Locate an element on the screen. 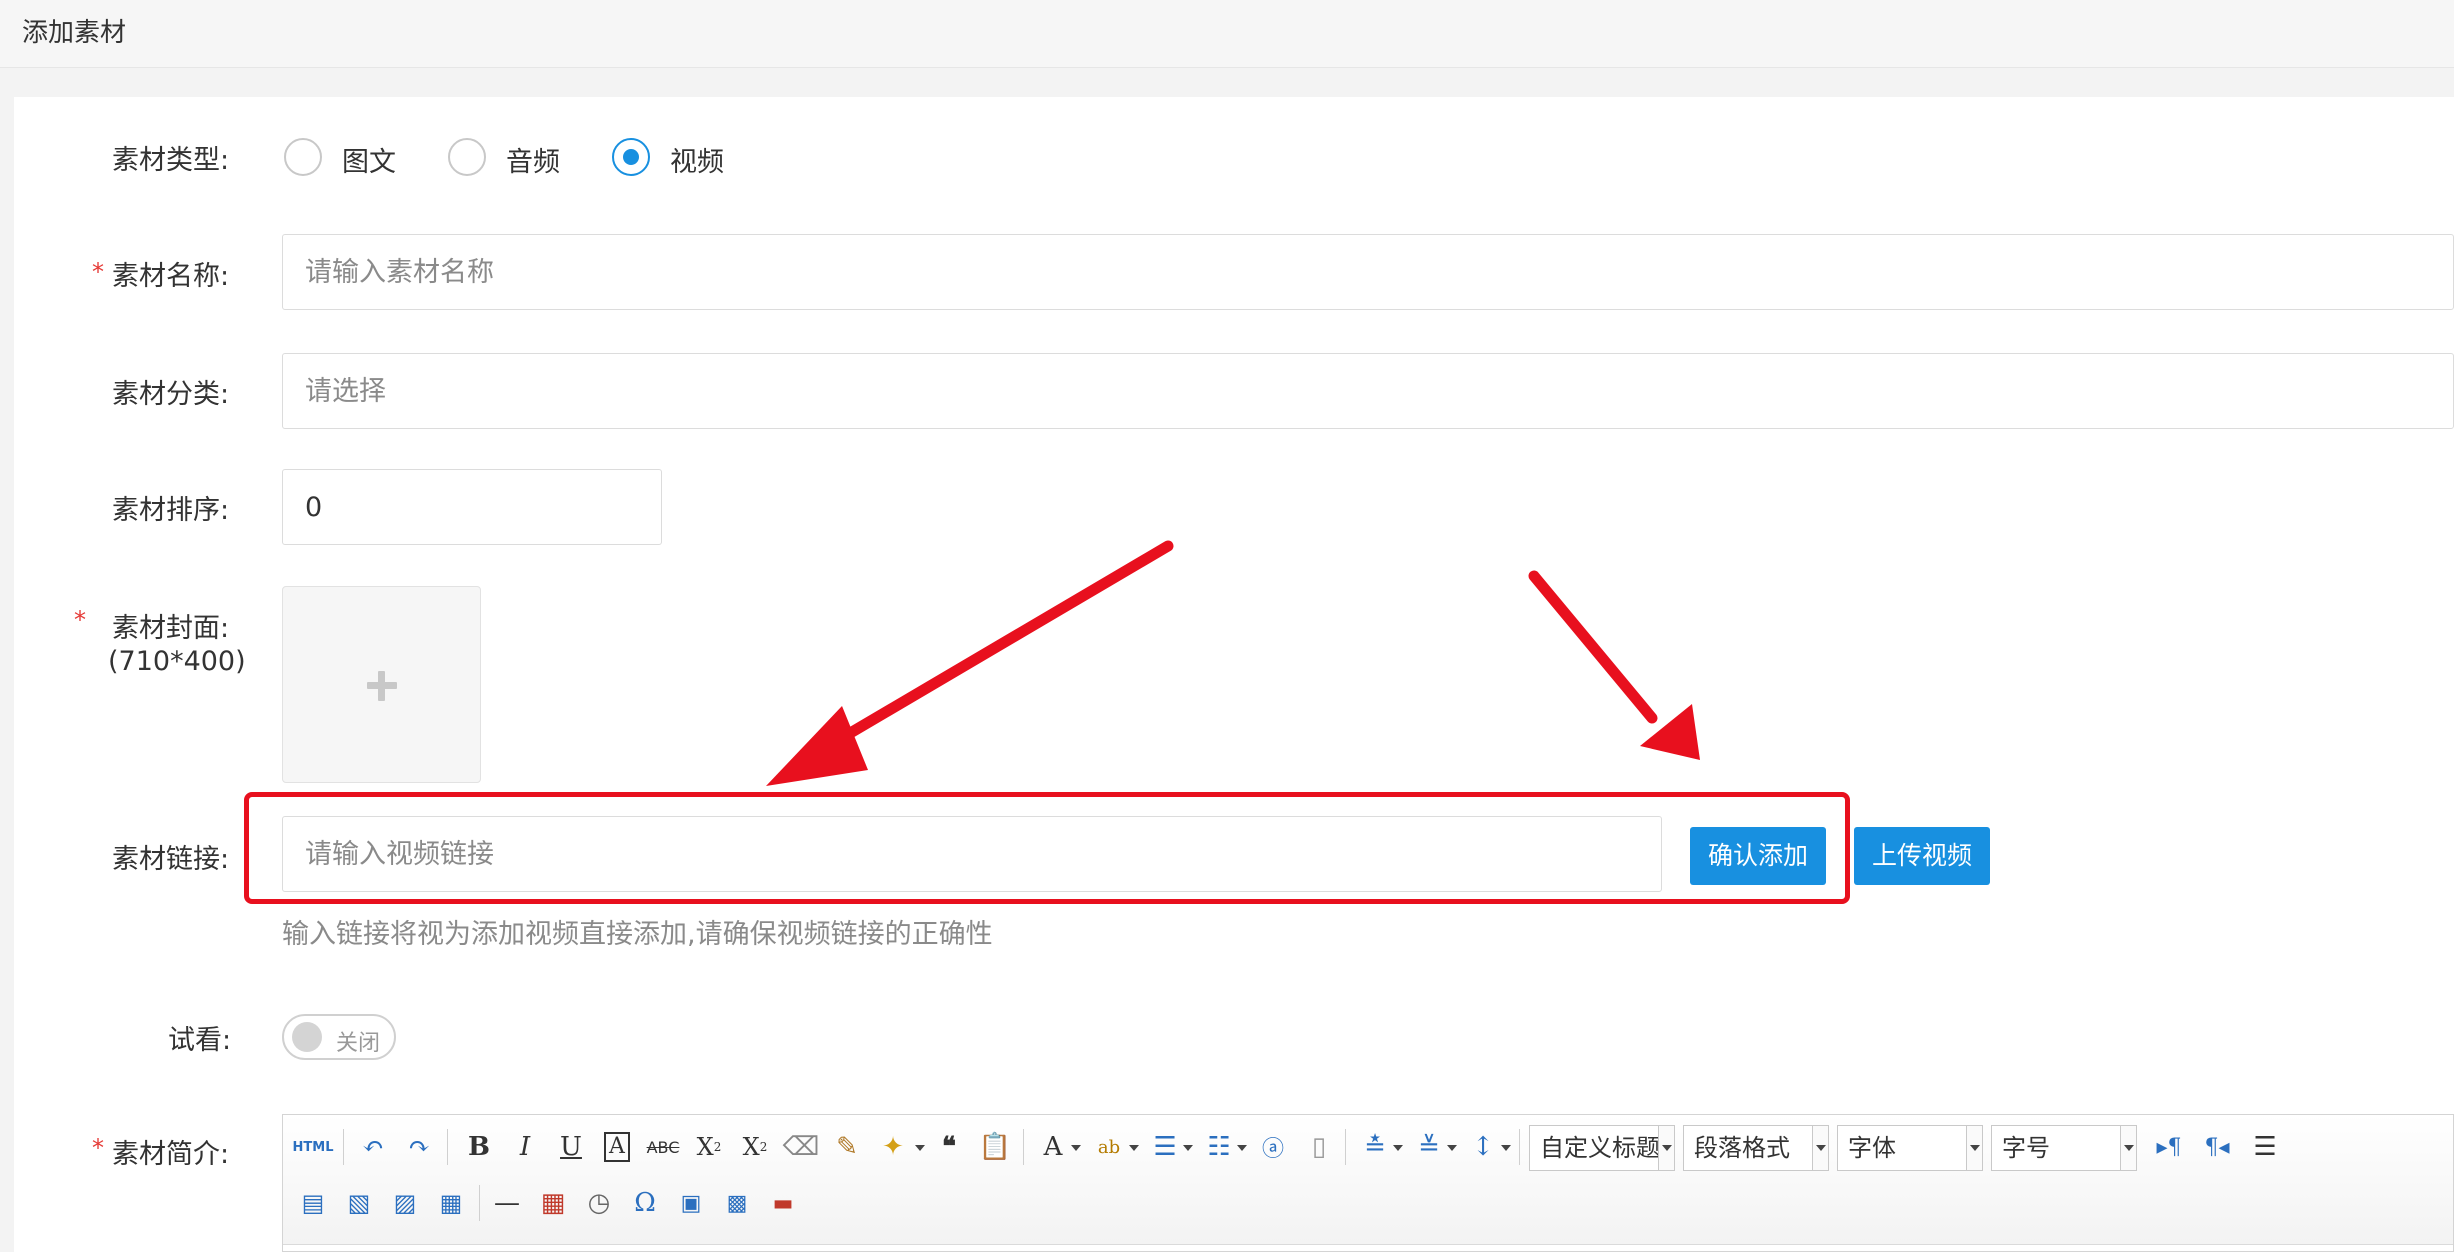  arrow-right is located at coordinates (1614, 665).